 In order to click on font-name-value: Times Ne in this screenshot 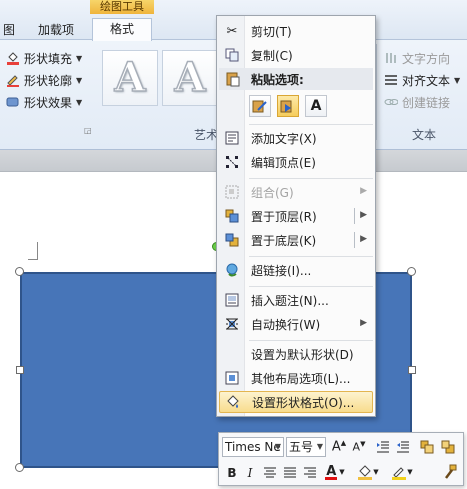, I will do `click(253, 447)`.